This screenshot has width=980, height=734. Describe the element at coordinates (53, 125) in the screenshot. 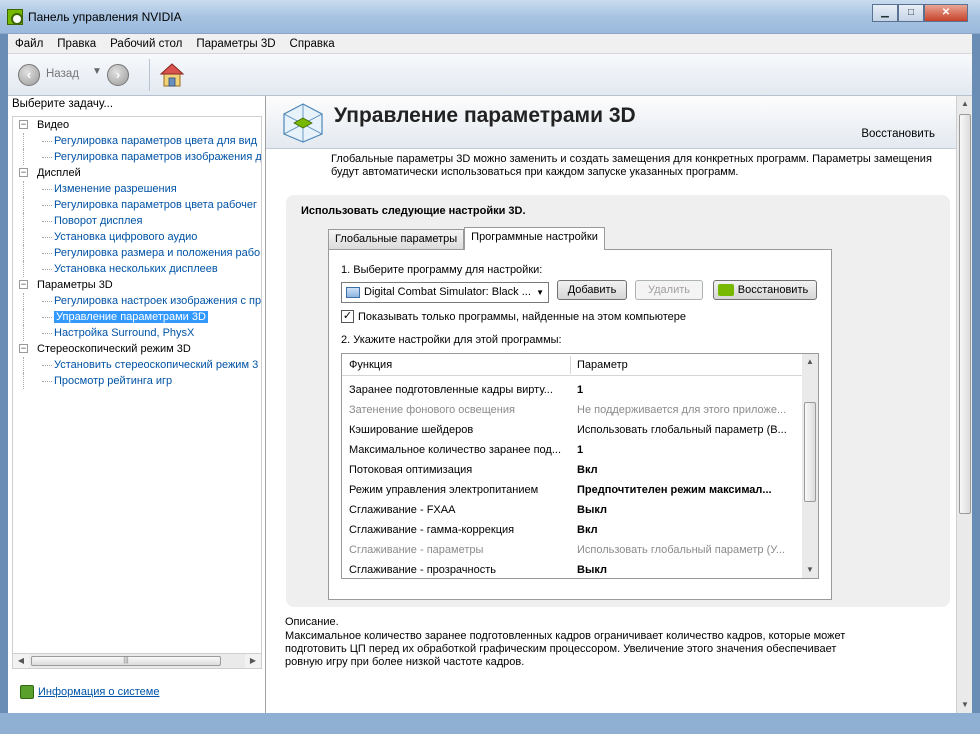

I see `tree-category-label: Видео` at that location.